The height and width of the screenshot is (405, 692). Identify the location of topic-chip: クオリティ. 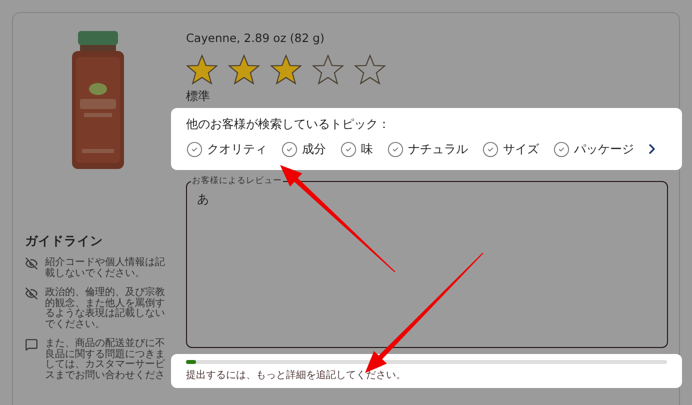
(226, 149).